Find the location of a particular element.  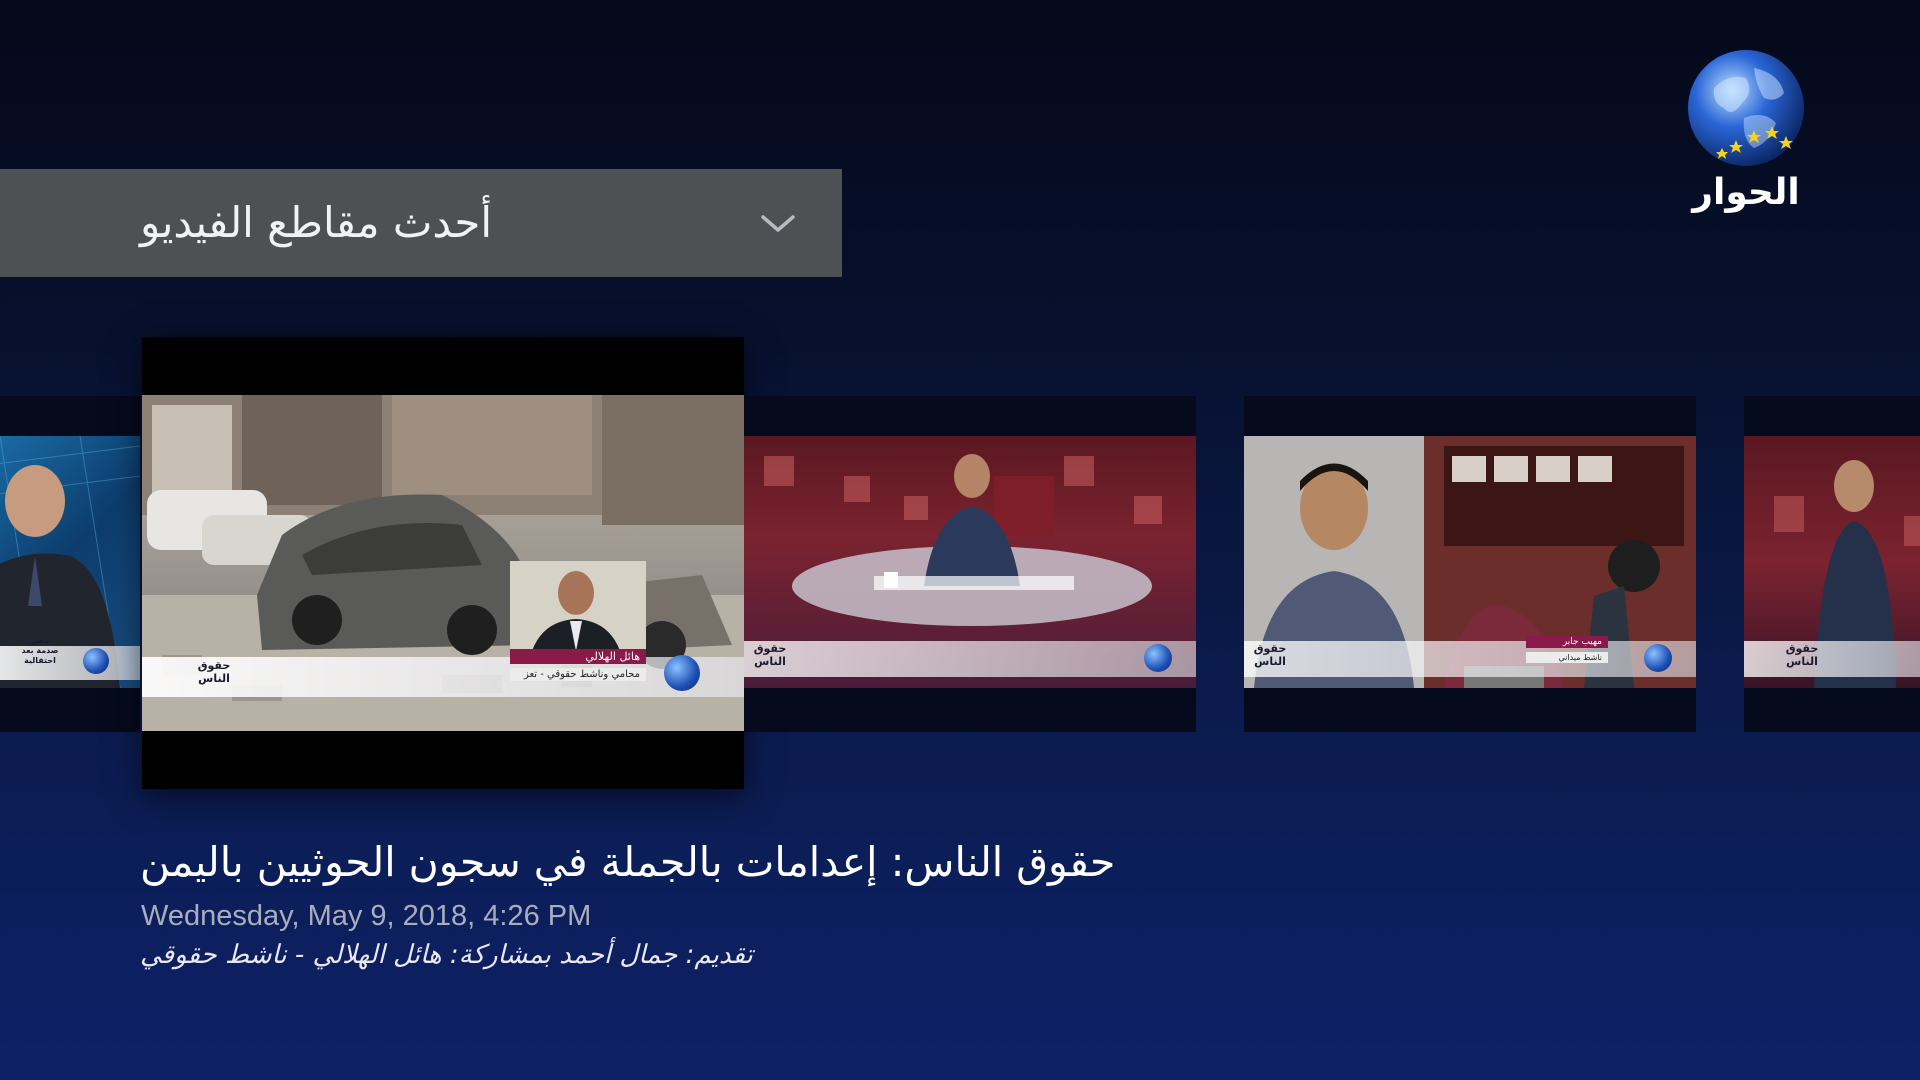

video-date: Wednesday, May 9, 2018, 4:26 PM is located at coordinates (366, 916).